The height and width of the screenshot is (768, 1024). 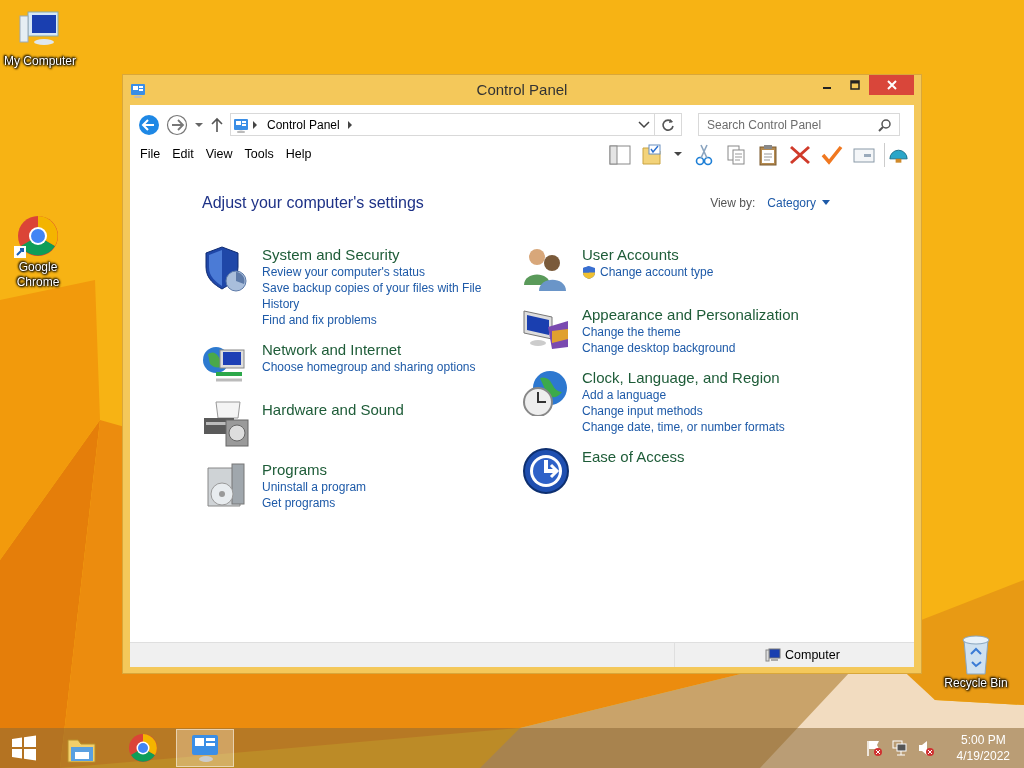 I want to click on task-link: Uninstall a program, so click(x=314, y=487).